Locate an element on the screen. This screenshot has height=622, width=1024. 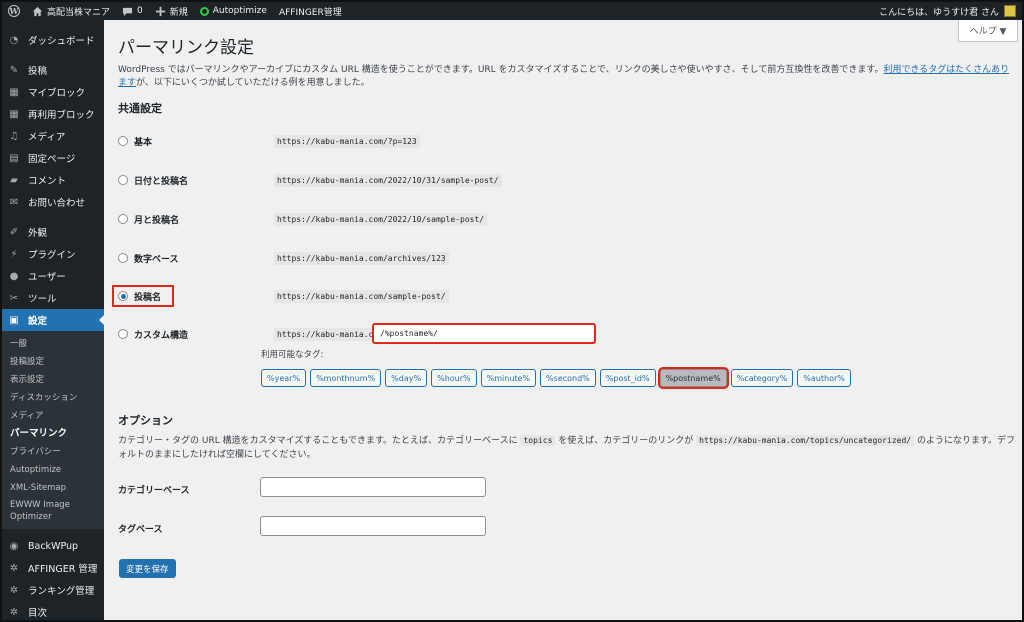
gear-icon: ✲ is located at coordinates (14, 568).